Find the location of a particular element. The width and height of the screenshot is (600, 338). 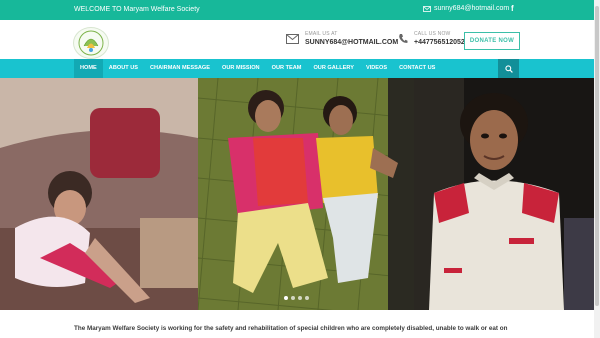

logo-emblem-icon is located at coordinates (91, 43).